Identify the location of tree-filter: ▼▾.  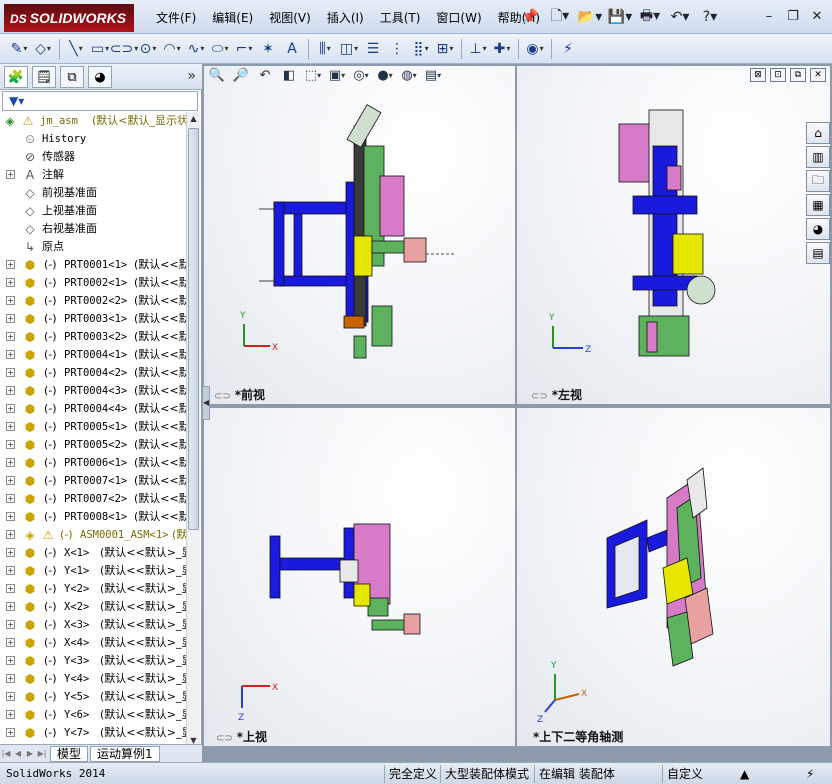
(100, 101).